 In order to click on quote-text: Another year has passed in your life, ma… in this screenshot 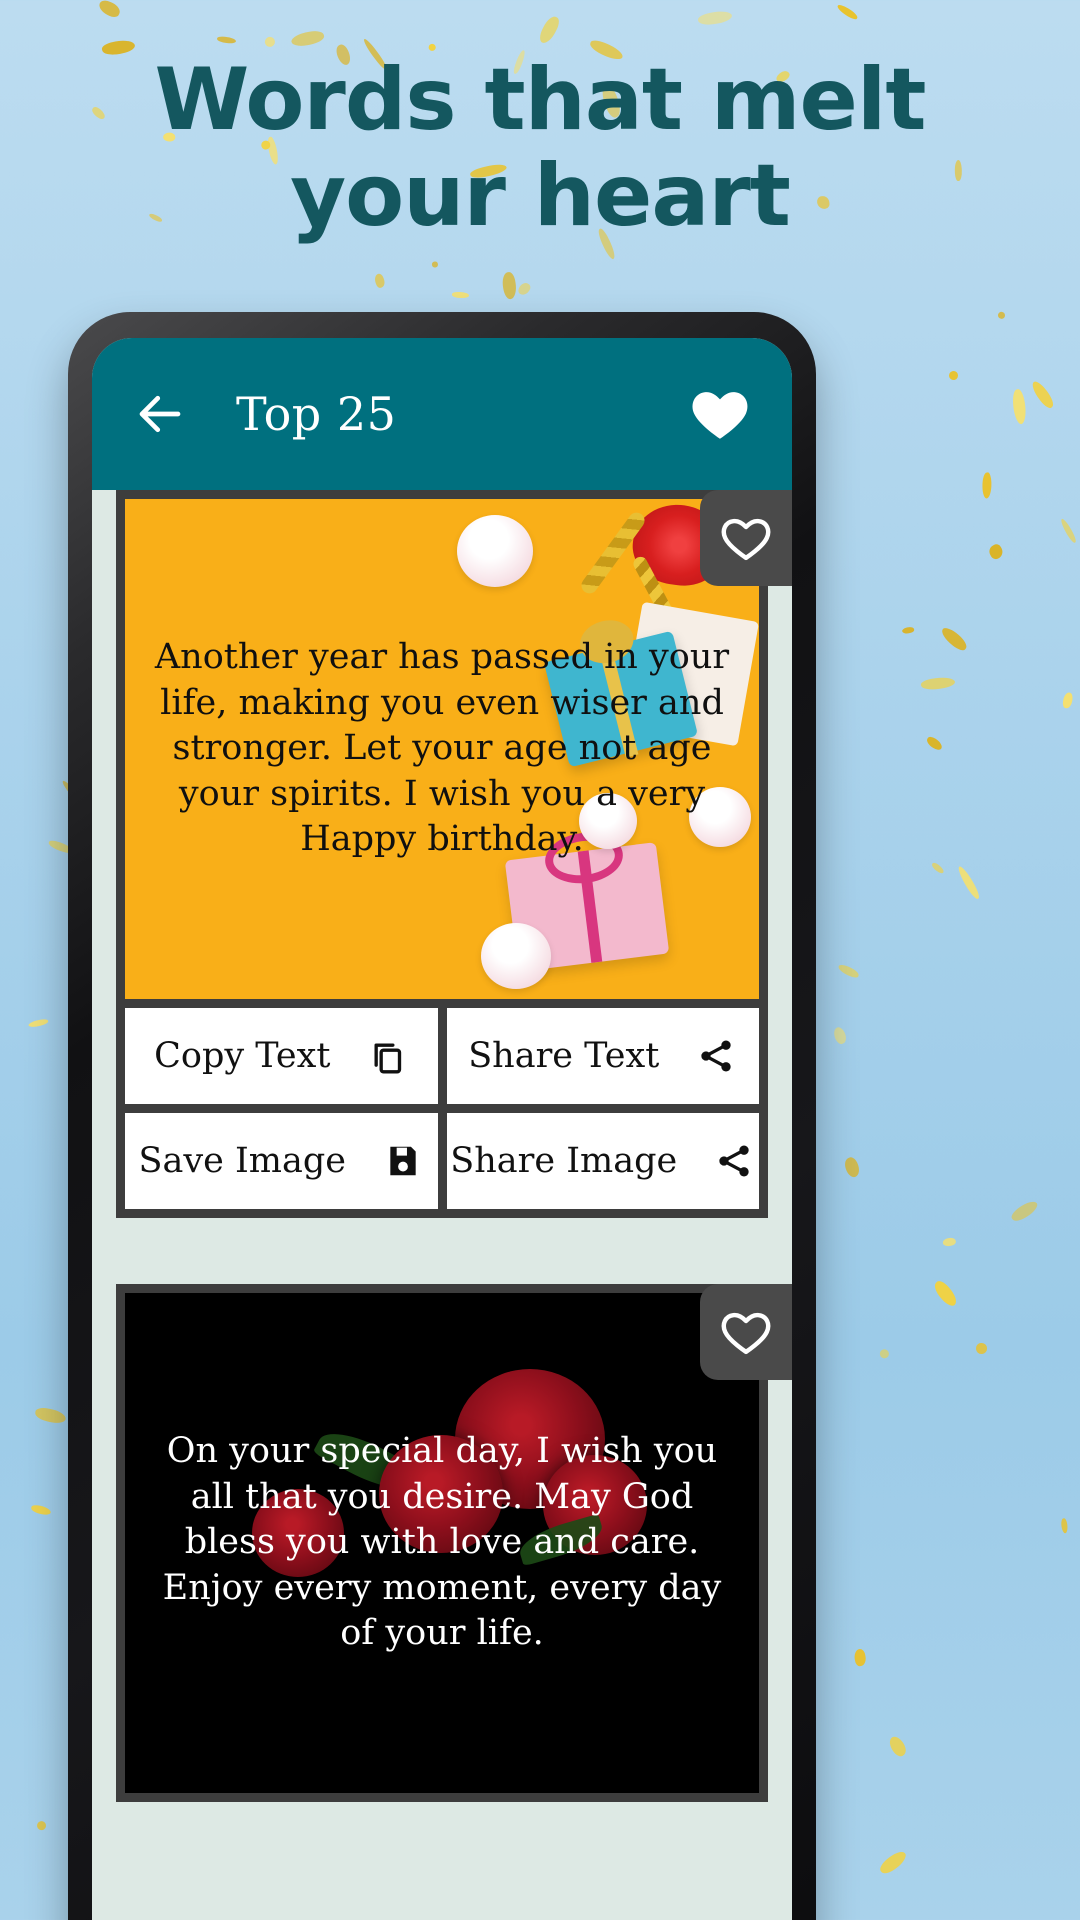, I will do `click(442, 748)`.